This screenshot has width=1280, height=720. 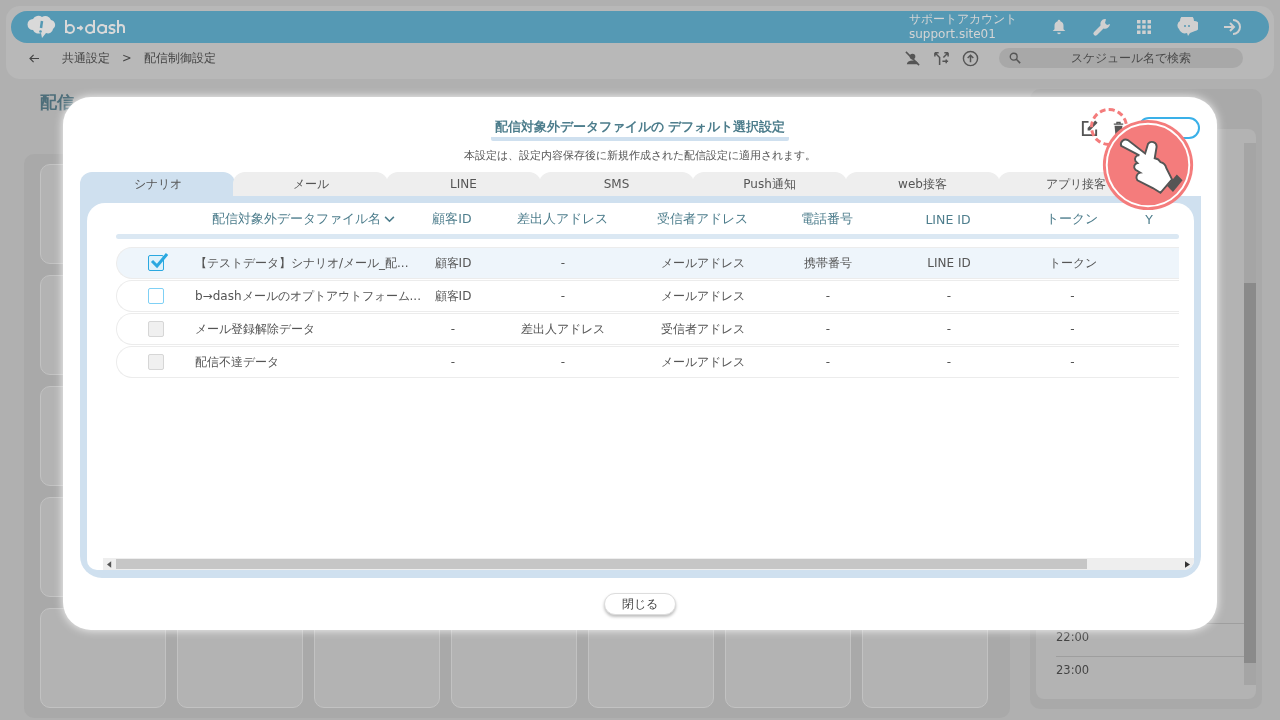 What do you see at coordinates (157, 184) in the screenshot?
I see `tab: シナリオ` at bounding box center [157, 184].